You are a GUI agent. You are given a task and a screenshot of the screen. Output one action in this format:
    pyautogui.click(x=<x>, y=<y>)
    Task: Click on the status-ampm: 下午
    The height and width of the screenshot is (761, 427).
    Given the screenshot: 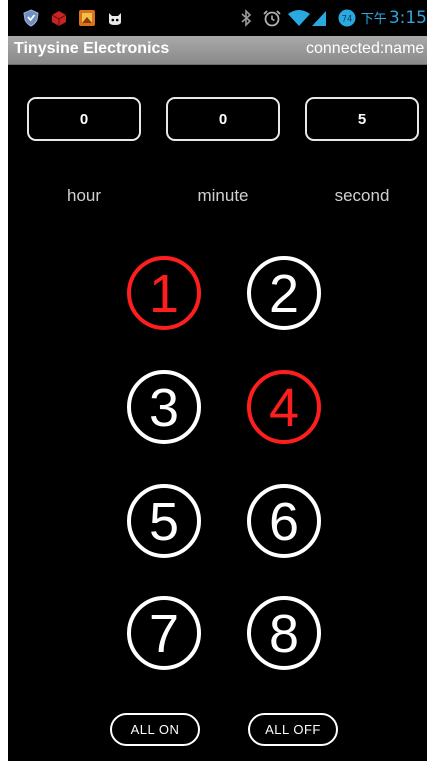 What is the action you would take?
    pyautogui.click(x=373, y=19)
    